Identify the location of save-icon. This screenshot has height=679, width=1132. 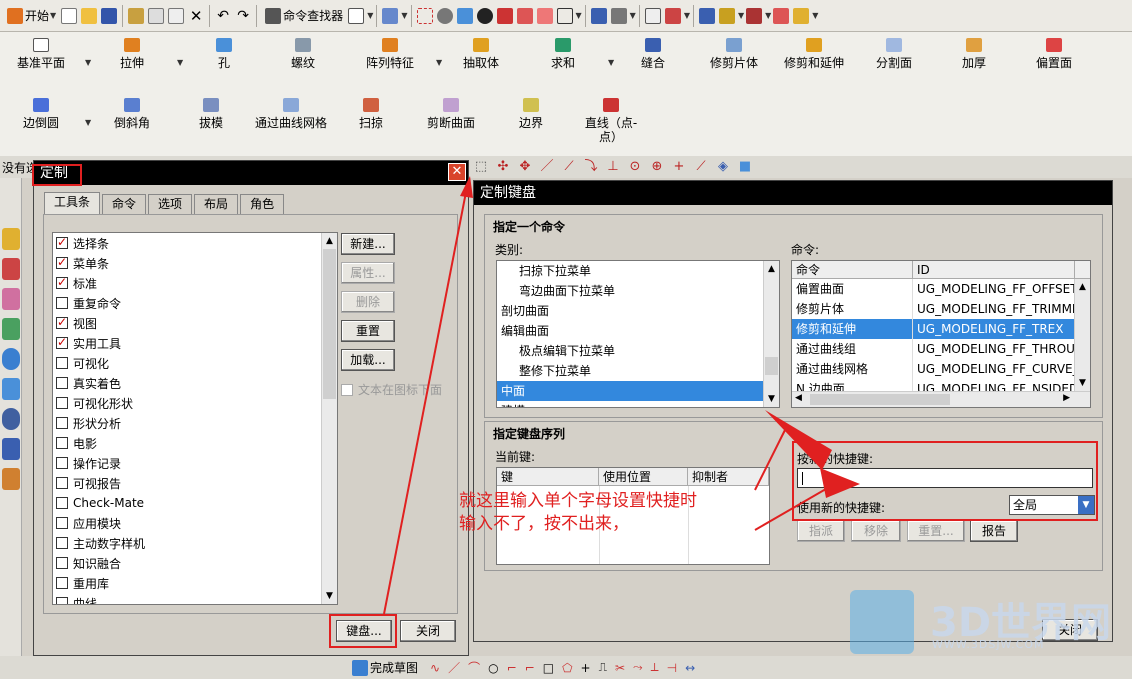
(109, 15).